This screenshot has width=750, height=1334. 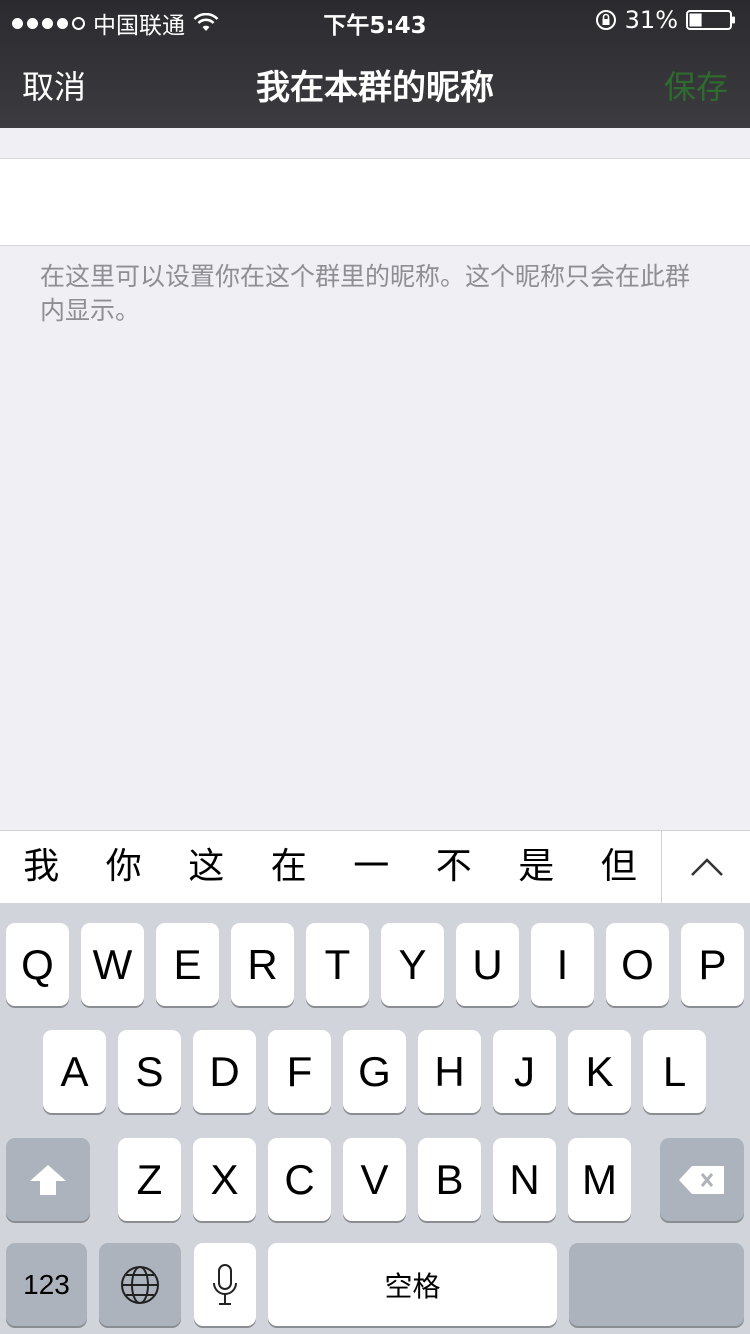 I want to click on candidate-word: 但, so click(x=619, y=867).